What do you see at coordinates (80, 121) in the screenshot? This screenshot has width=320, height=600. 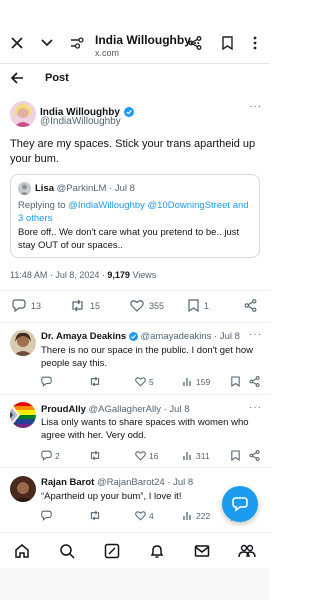 I see `post-handle: @IndiaWilloughby` at bounding box center [80, 121].